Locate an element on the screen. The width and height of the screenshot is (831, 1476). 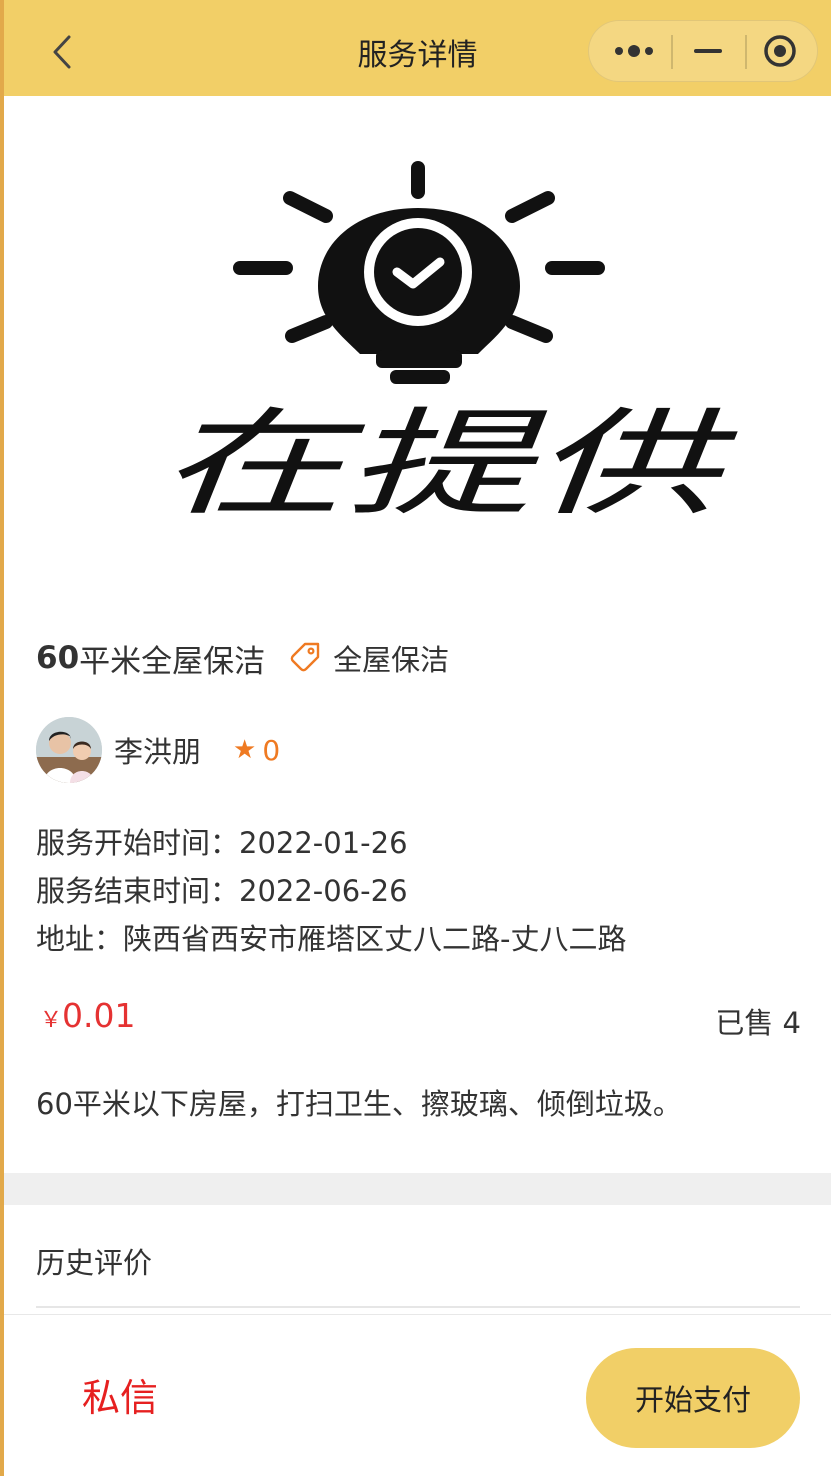
close-button is located at coordinates (780, 51).